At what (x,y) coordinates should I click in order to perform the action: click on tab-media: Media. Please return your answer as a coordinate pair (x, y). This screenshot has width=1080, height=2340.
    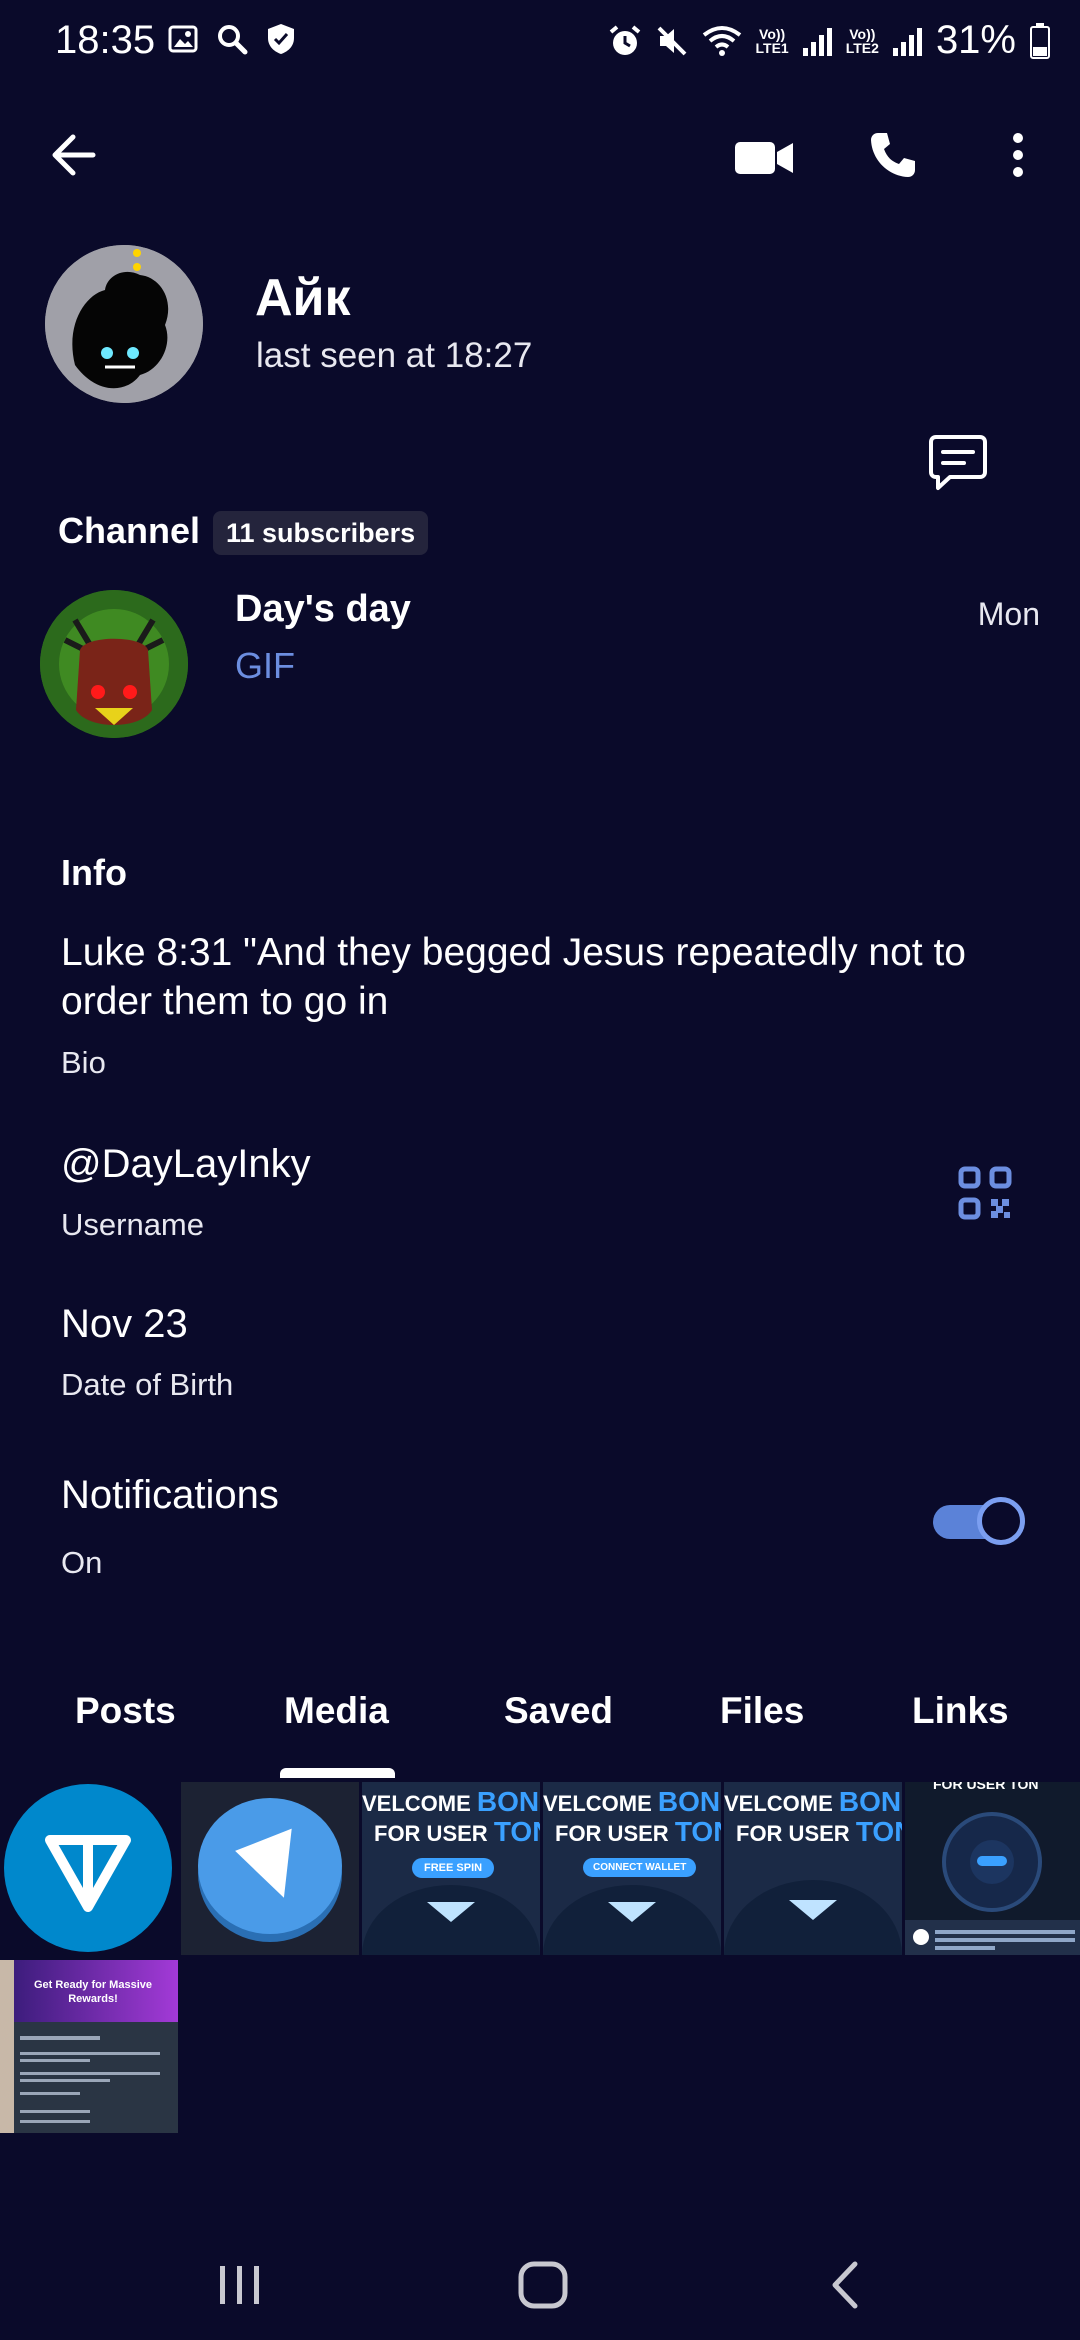
    Looking at the image, I should click on (336, 1711).